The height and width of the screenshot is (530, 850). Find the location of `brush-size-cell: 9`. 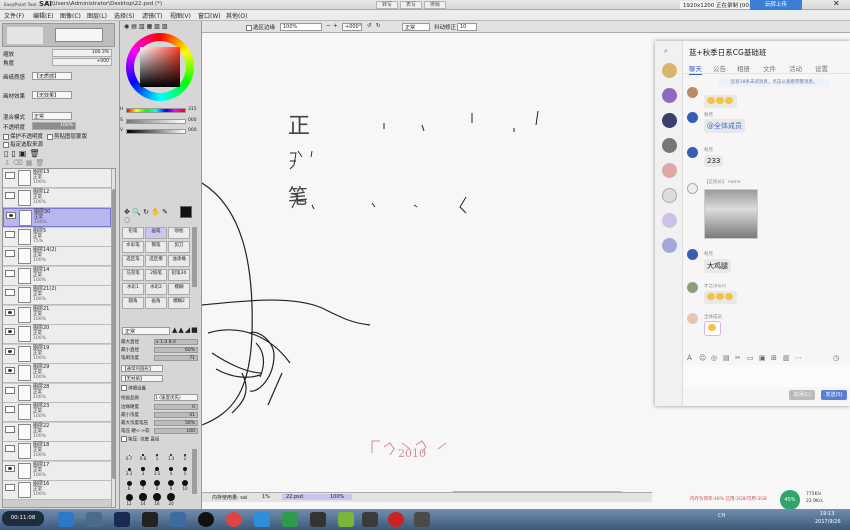

brush-size-cell: 9 is located at coordinates (171, 484).